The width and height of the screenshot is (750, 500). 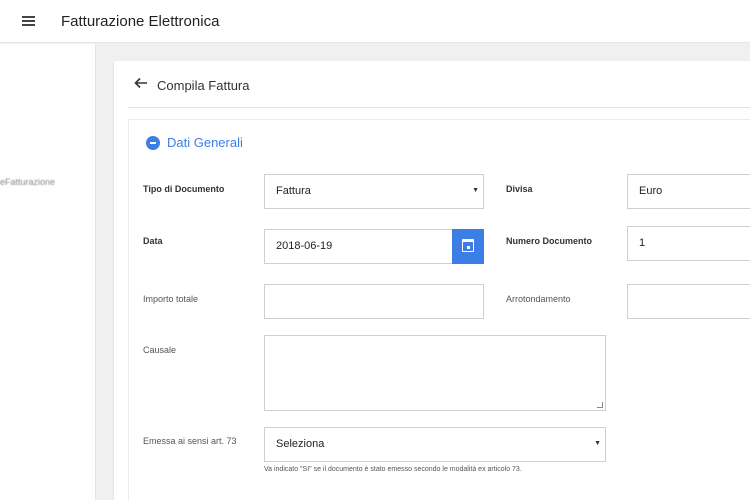 I want to click on sidebar-item-efatturazione: eFatturazione, so click(x=27, y=182).